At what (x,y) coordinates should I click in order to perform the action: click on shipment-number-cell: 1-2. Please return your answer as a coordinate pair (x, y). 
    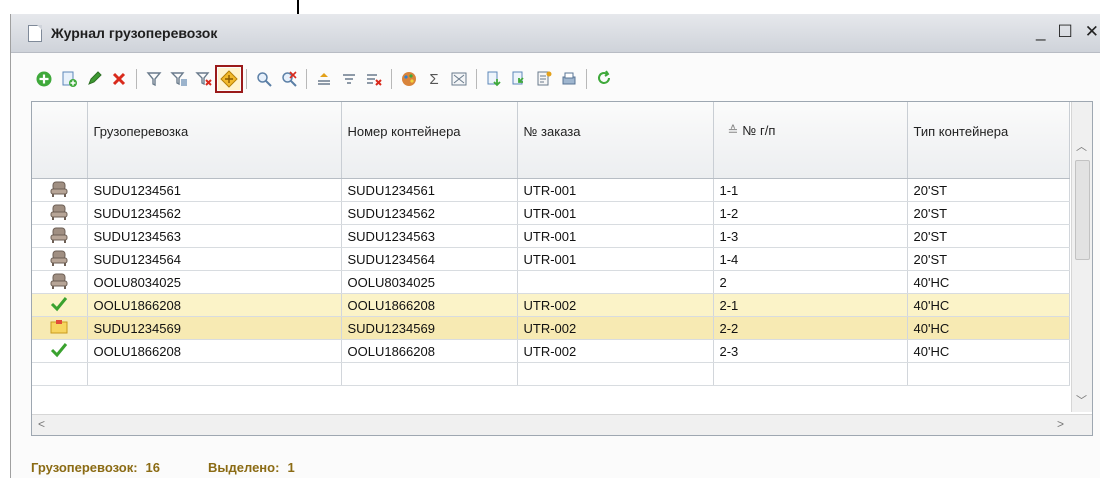
    Looking at the image, I should click on (810, 213).